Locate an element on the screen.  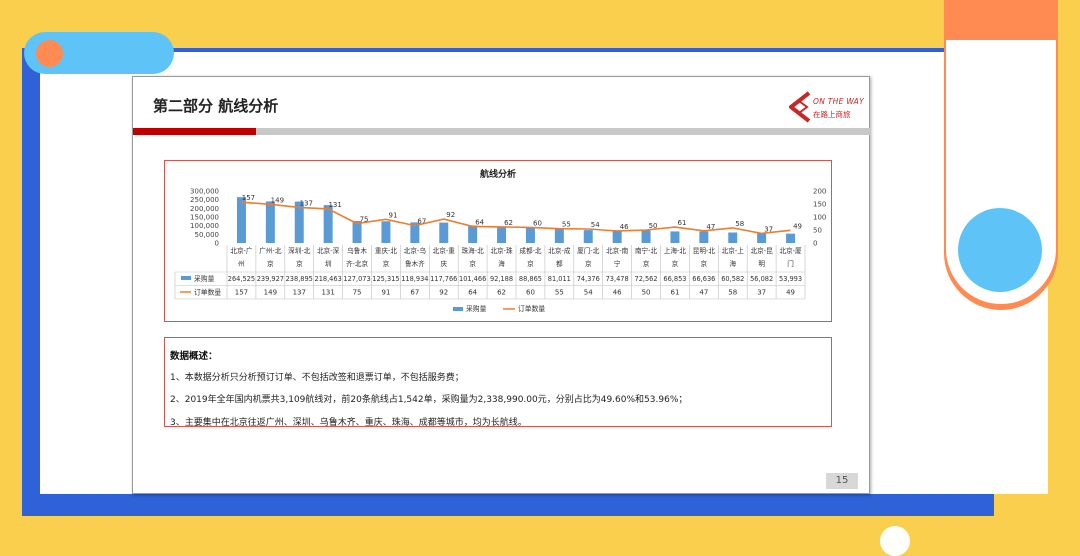
order-table-cell: 61 is located at coordinates (674, 293).